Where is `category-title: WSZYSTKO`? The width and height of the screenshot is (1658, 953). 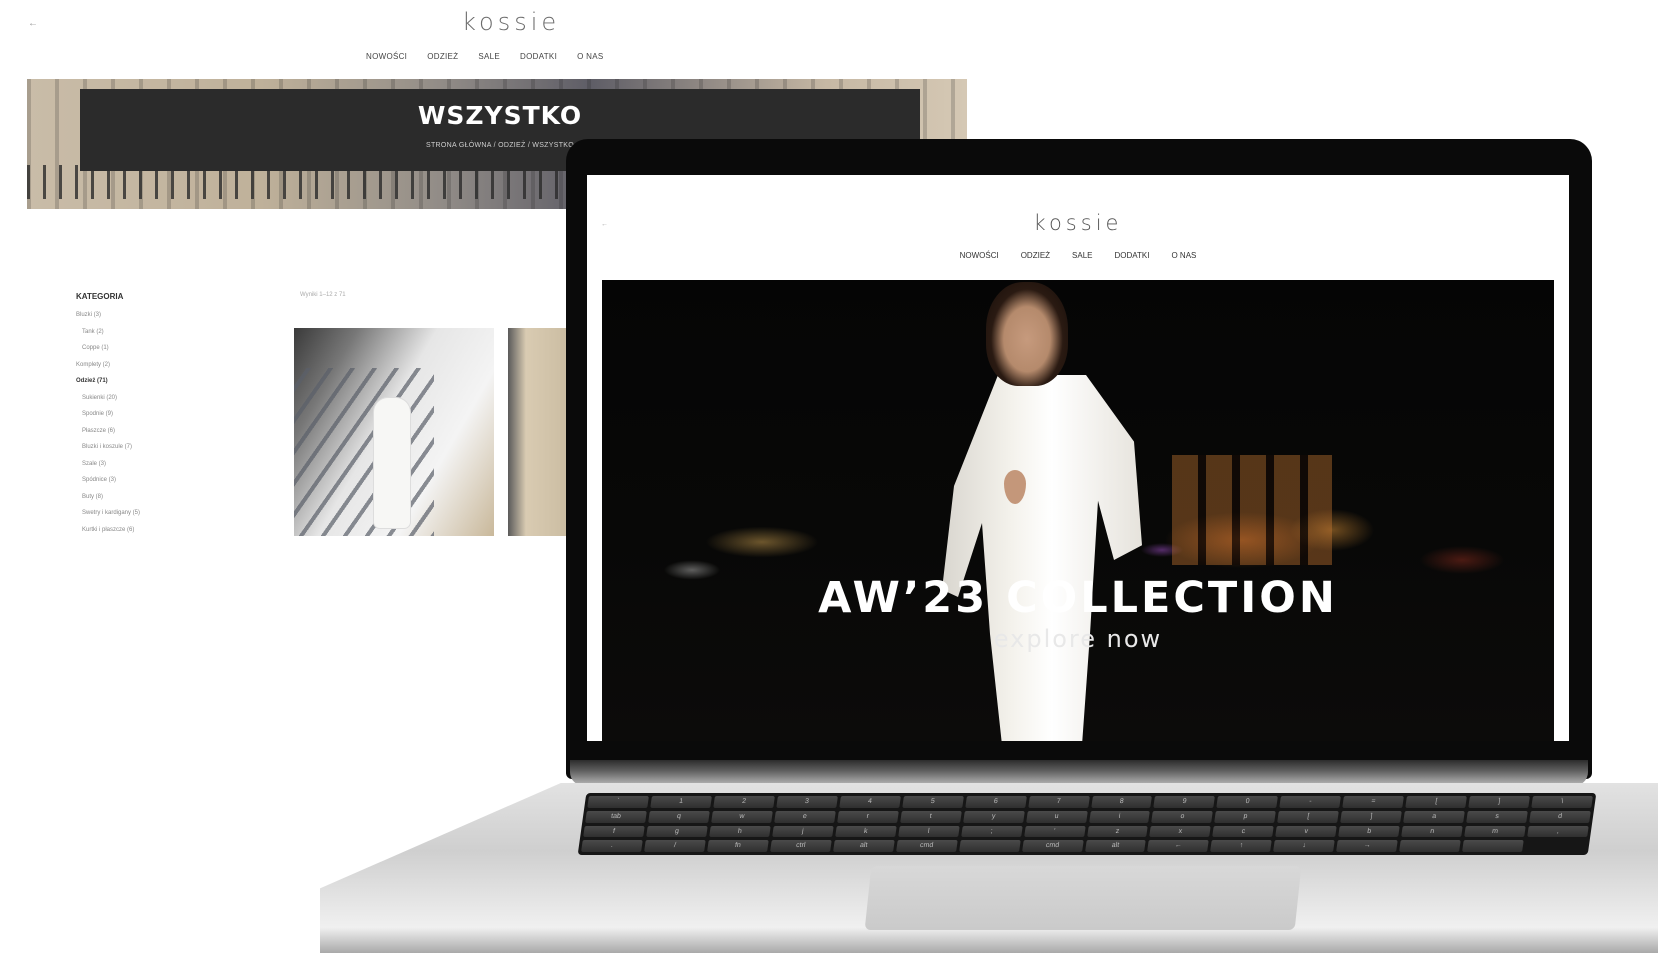 category-title: WSZYSTKO is located at coordinates (500, 115).